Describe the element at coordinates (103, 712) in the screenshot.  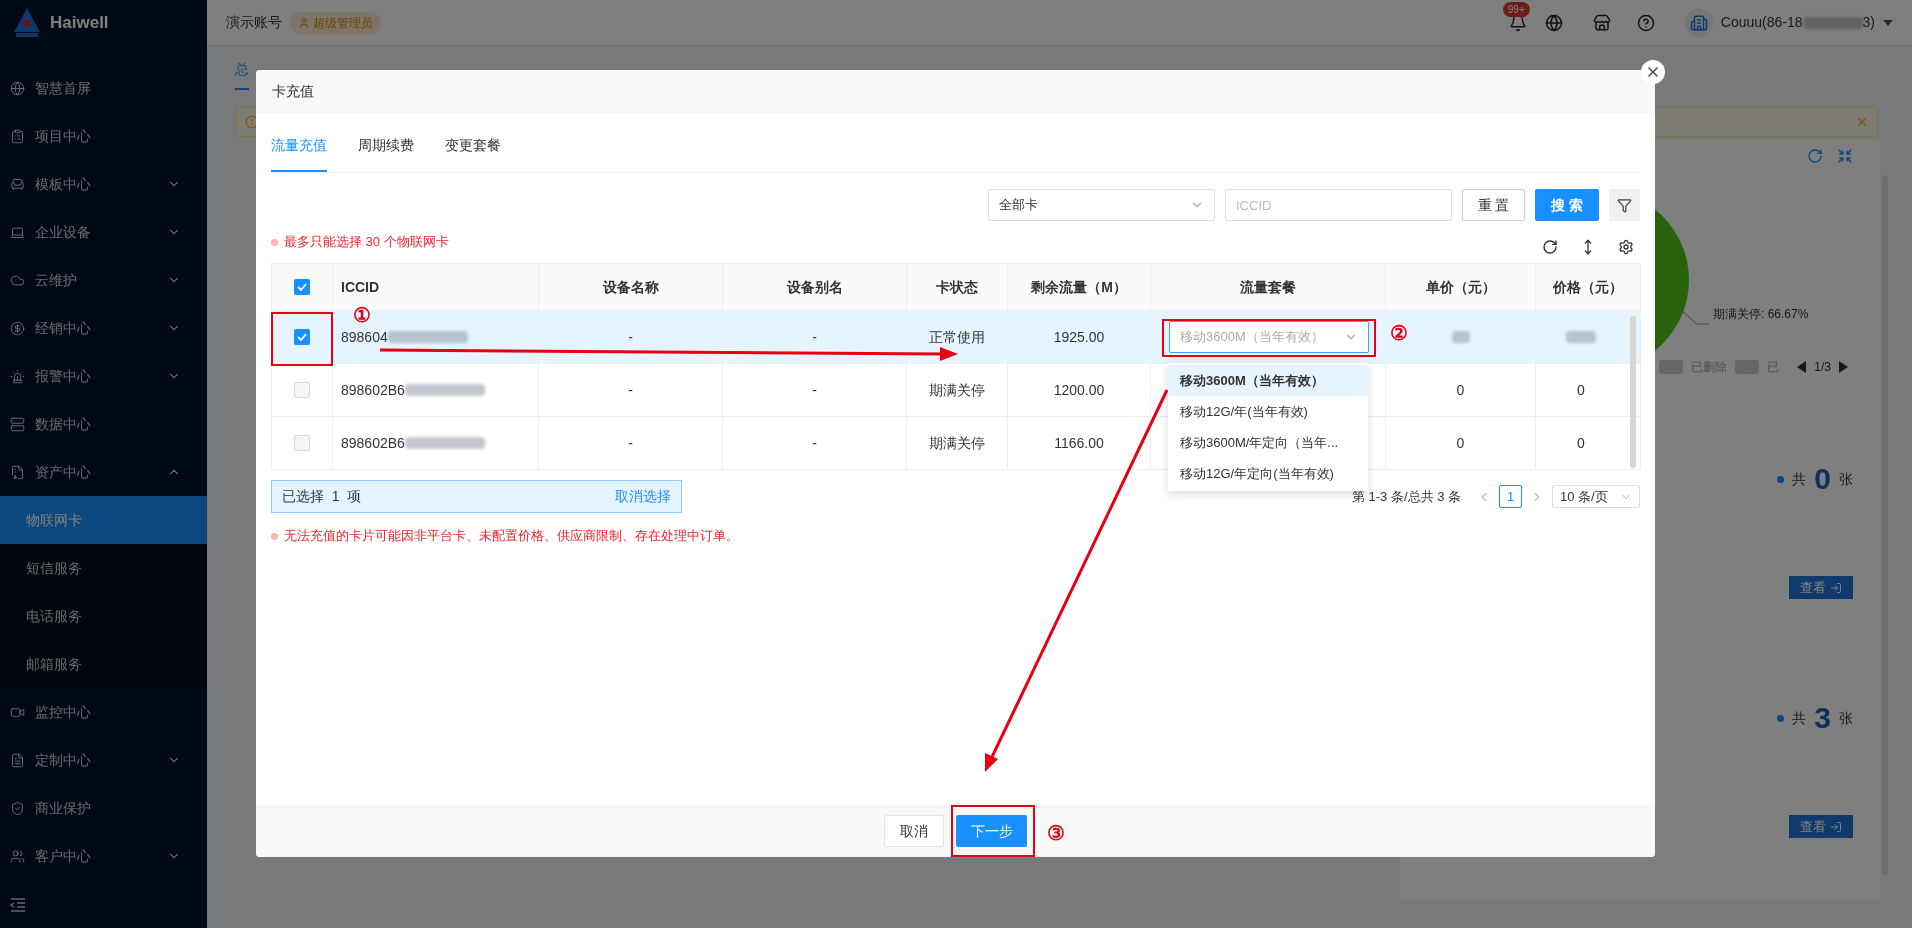
I see `sidebar-item: 监控中心` at that location.